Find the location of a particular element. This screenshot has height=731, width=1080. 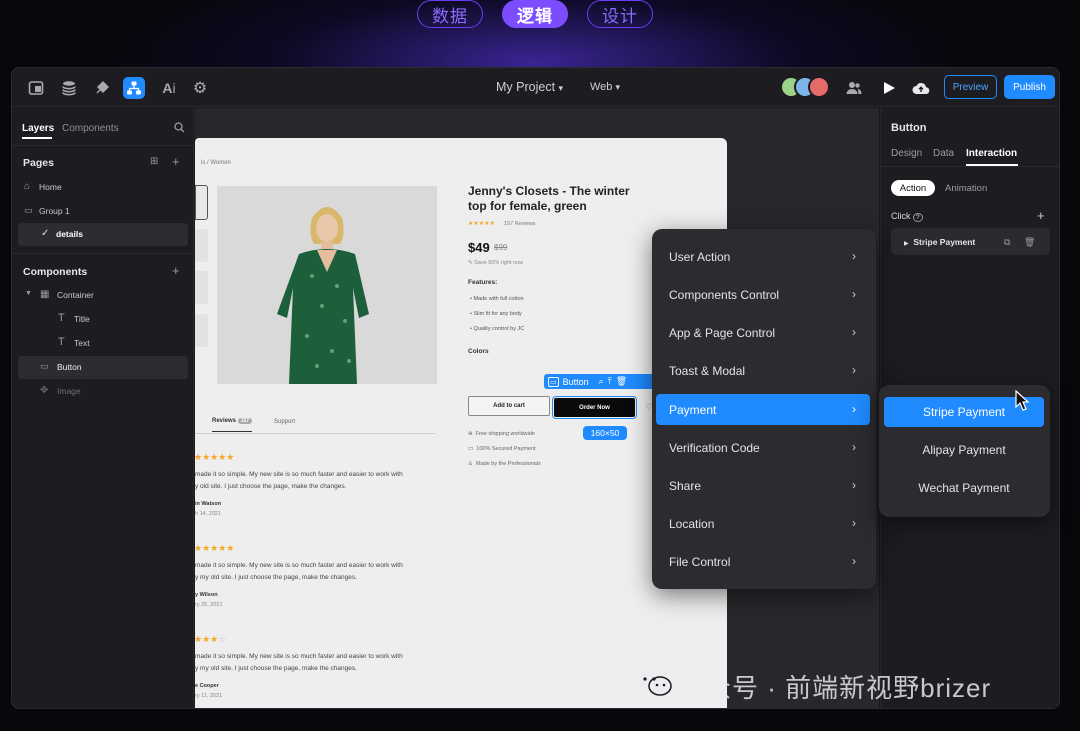

database-icon is located at coordinates (69, 88).